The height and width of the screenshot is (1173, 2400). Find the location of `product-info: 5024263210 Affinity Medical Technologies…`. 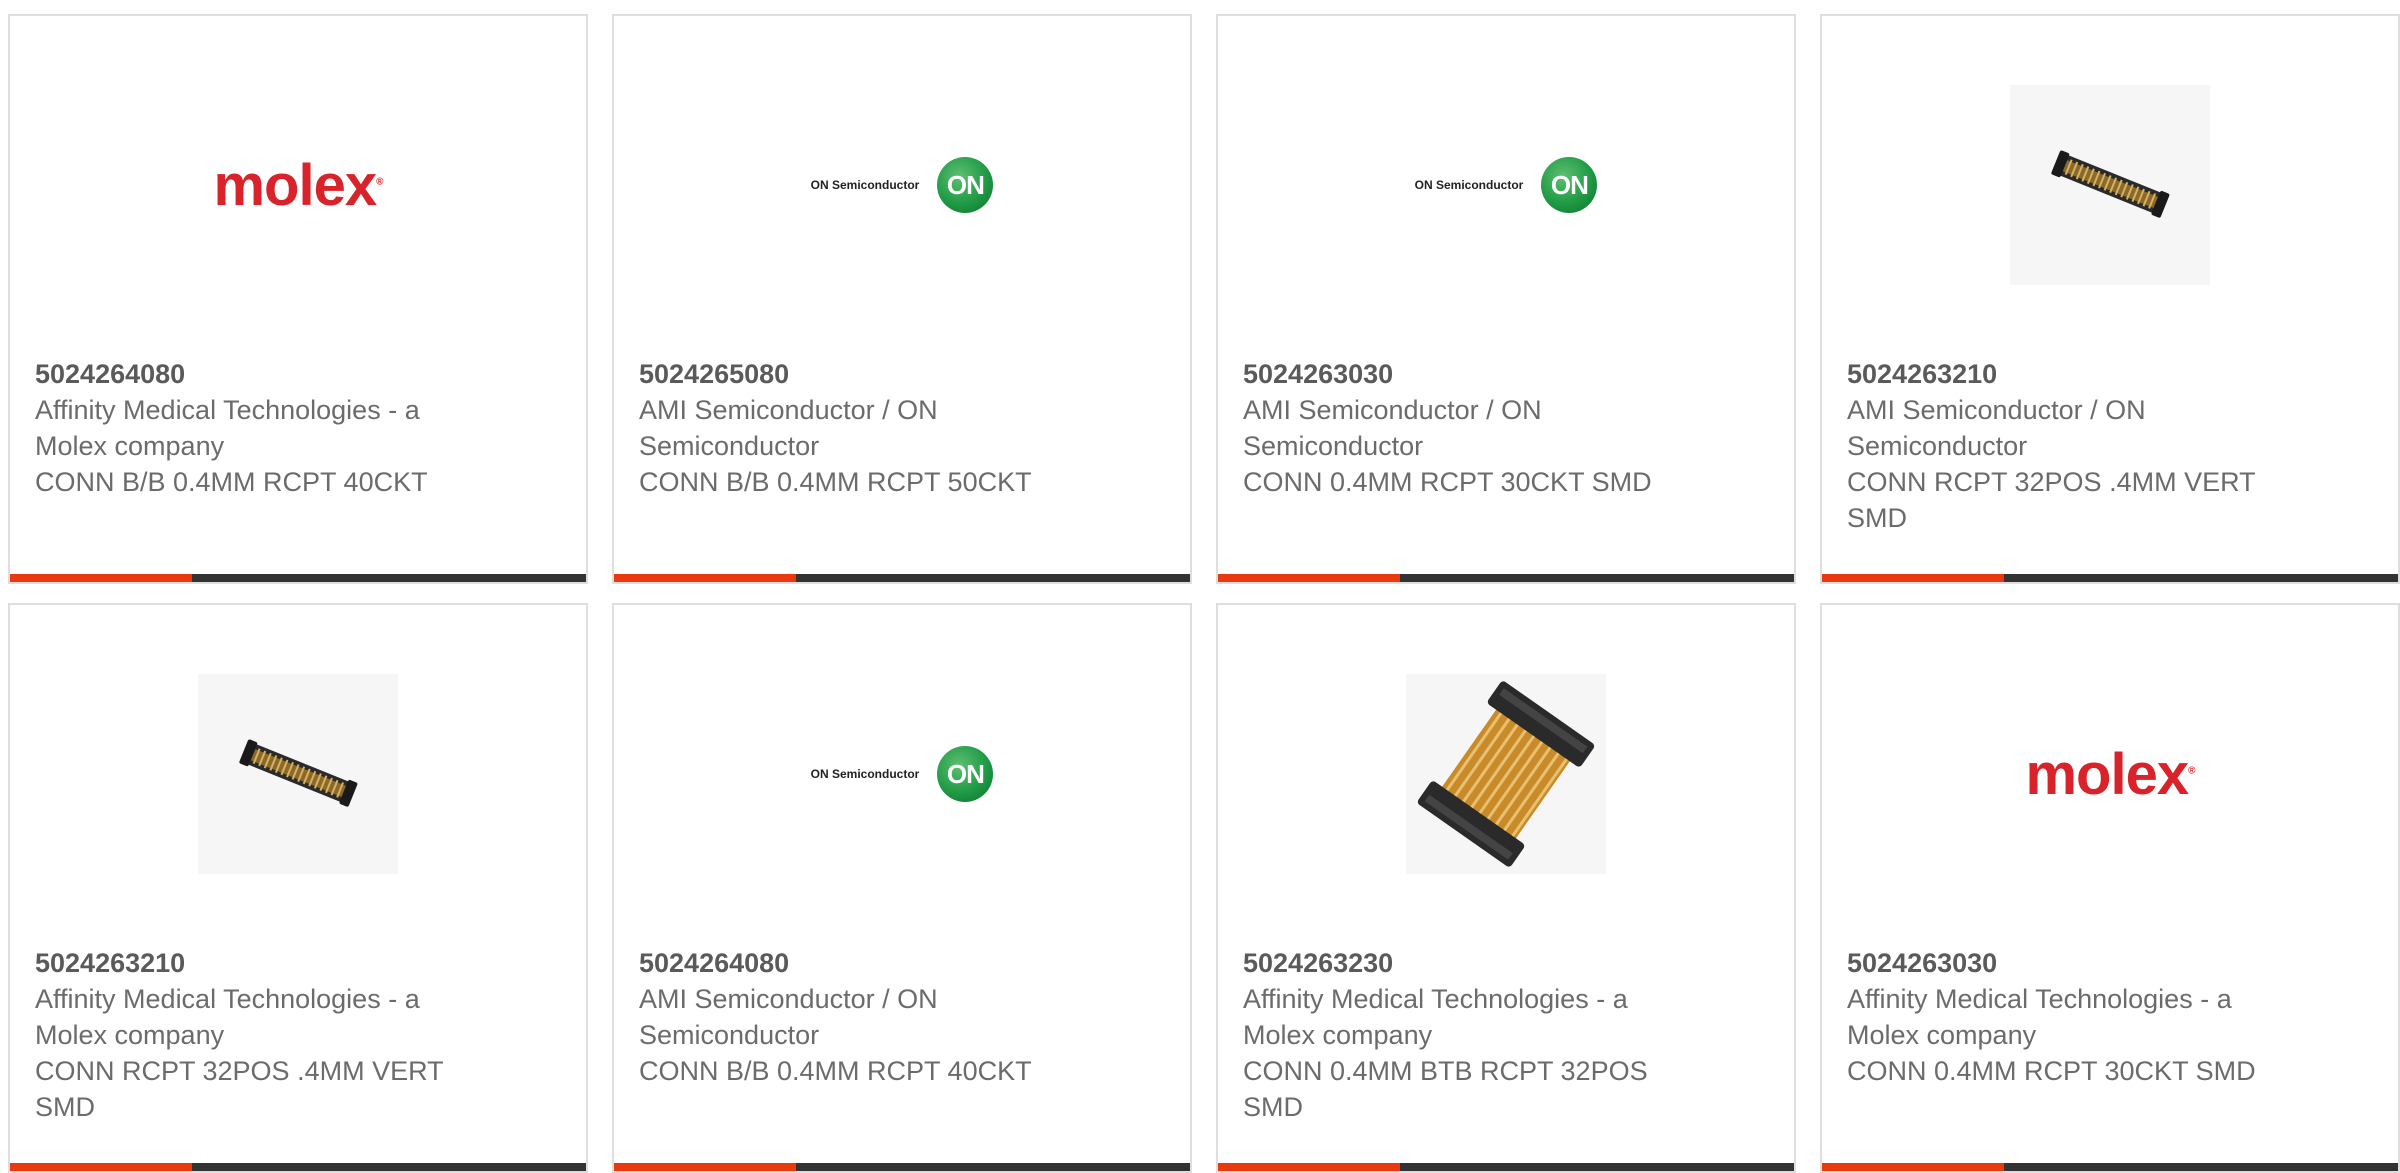

product-info: 5024263210 Affinity Medical Technologies… is located at coordinates (255, 1035).